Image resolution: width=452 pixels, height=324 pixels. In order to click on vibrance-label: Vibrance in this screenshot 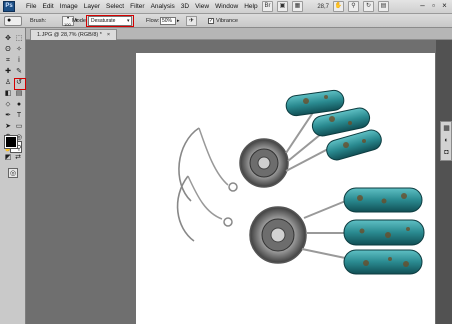, I will do `click(227, 21)`.